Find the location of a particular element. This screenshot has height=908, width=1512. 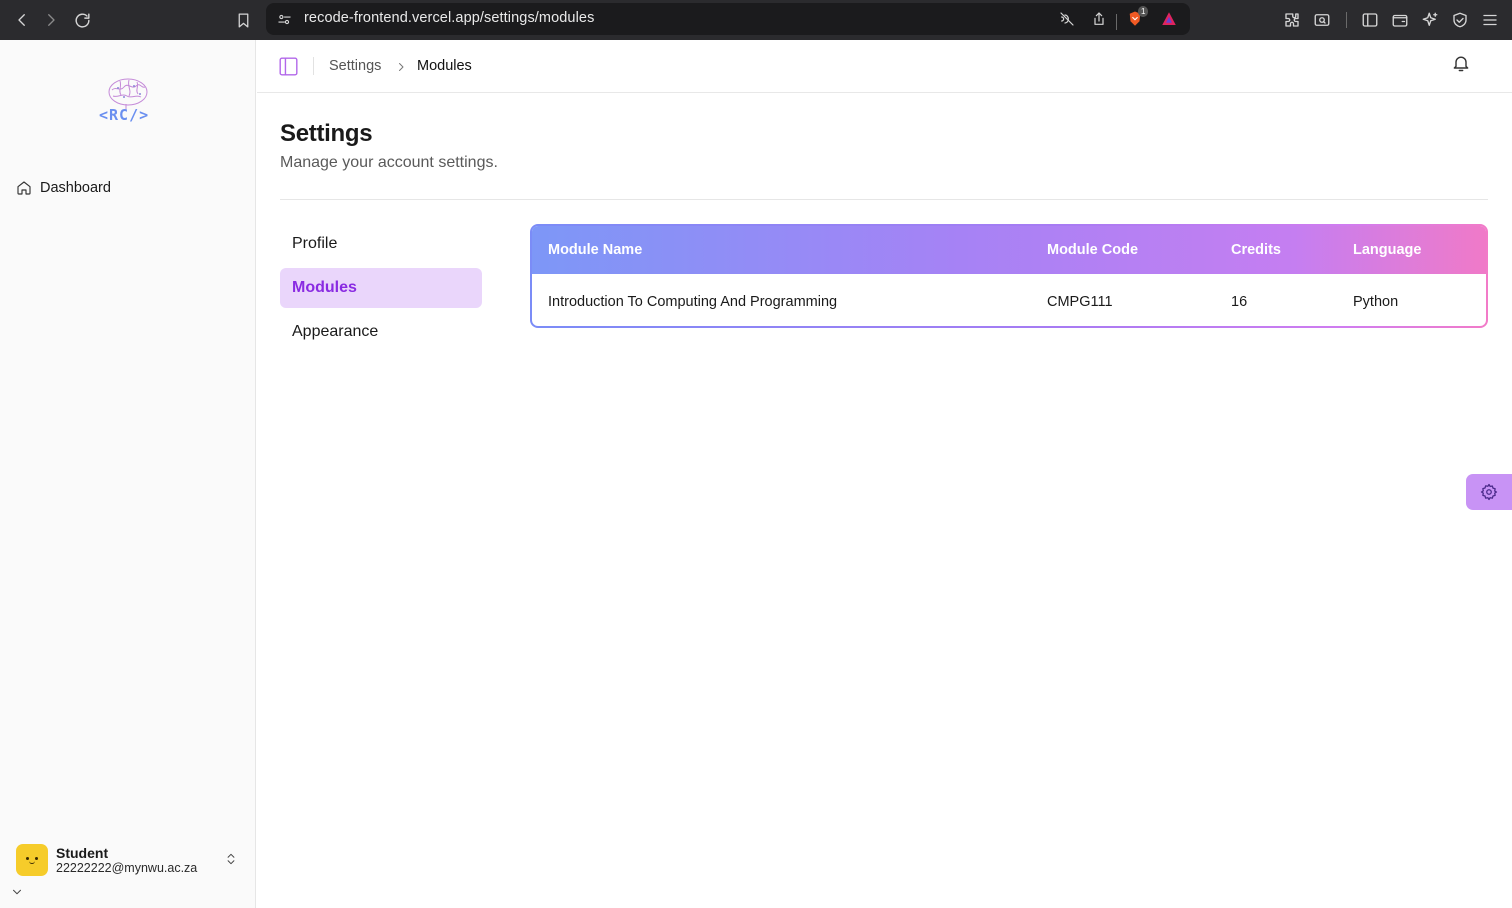

sidebar-item-label: Dashboard is located at coordinates (75, 188).